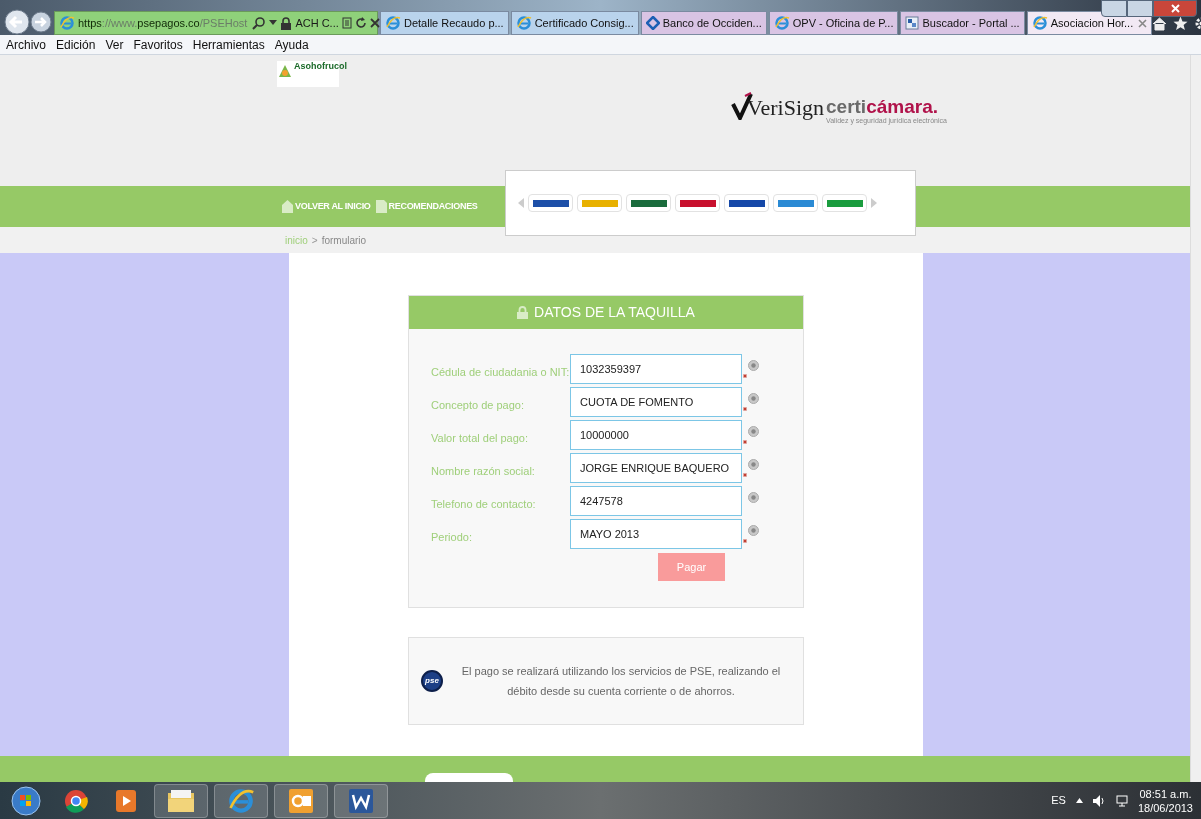  What do you see at coordinates (126, 800) in the screenshot?
I see `media-player-icon` at bounding box center [126, 800].